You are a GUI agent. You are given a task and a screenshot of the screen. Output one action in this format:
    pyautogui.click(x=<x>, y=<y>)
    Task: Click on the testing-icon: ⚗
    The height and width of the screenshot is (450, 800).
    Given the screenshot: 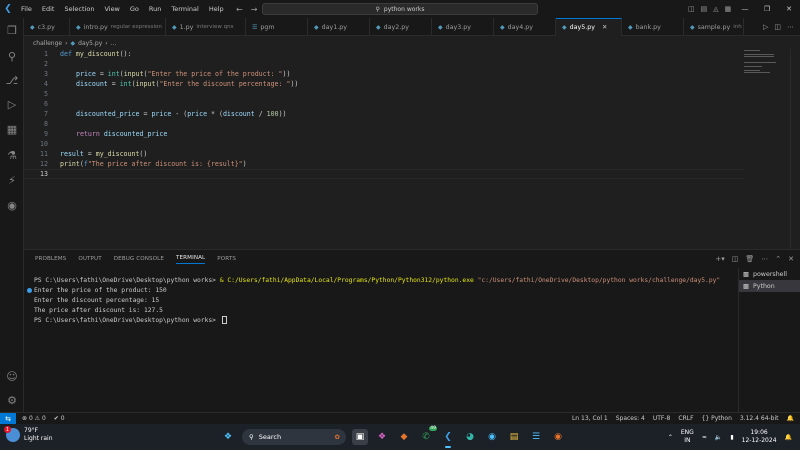 What is the action you would take?
    pyautogui.click(x=12, y=155)
    